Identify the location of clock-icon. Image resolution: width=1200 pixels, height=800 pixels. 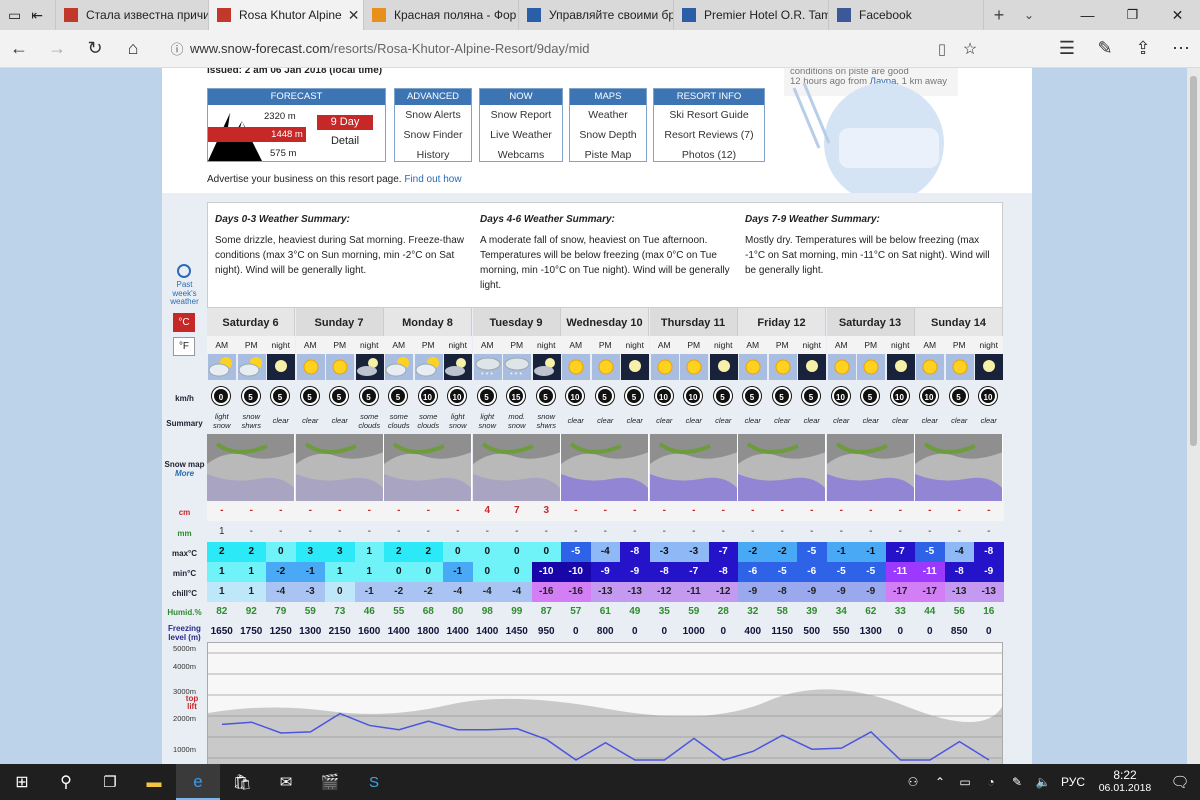
(184, 271).